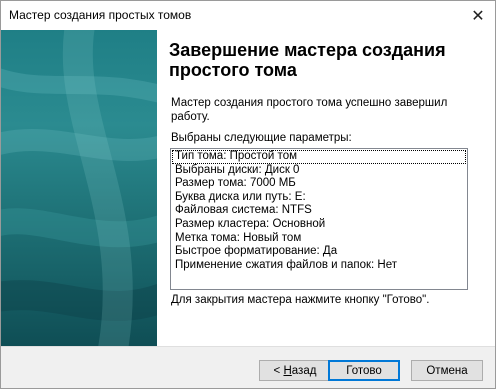  I want to click on param-item: Буква диска или путь: E:, so click(319, 198).